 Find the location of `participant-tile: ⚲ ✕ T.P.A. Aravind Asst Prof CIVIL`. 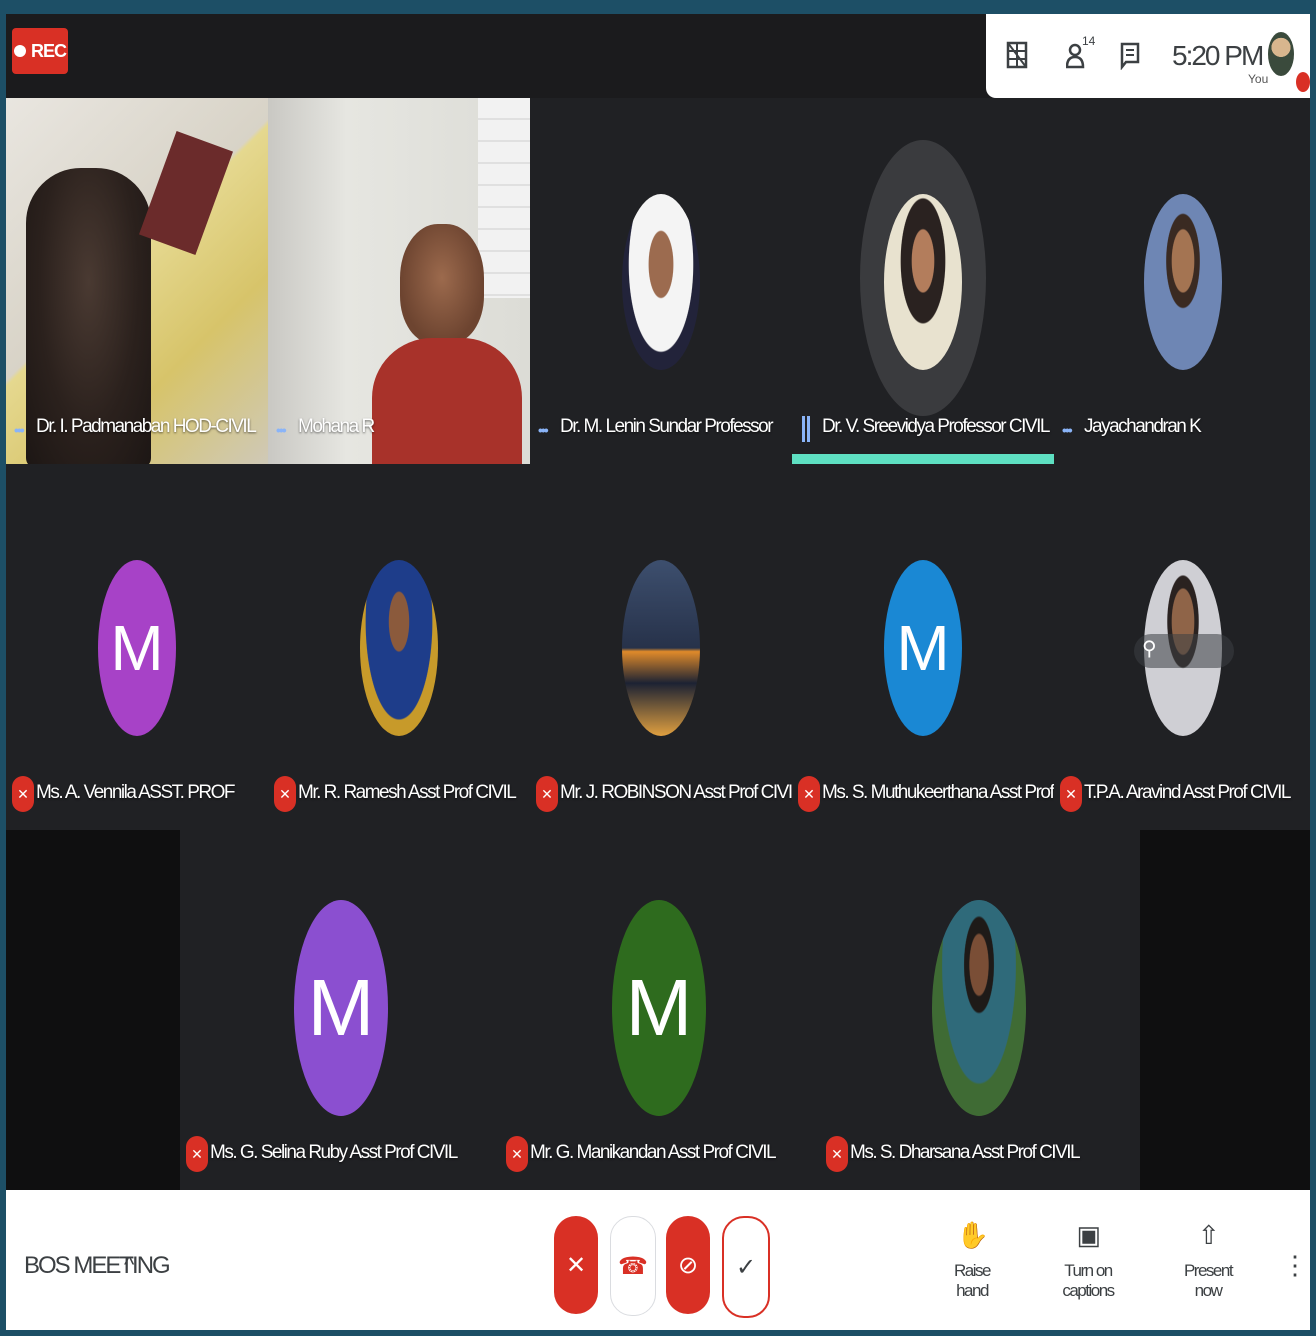

participant-tile: ⚲ ✕ T.P.A. Aravind Asst Prof CIVIL is located at coordinates (1182, 647).